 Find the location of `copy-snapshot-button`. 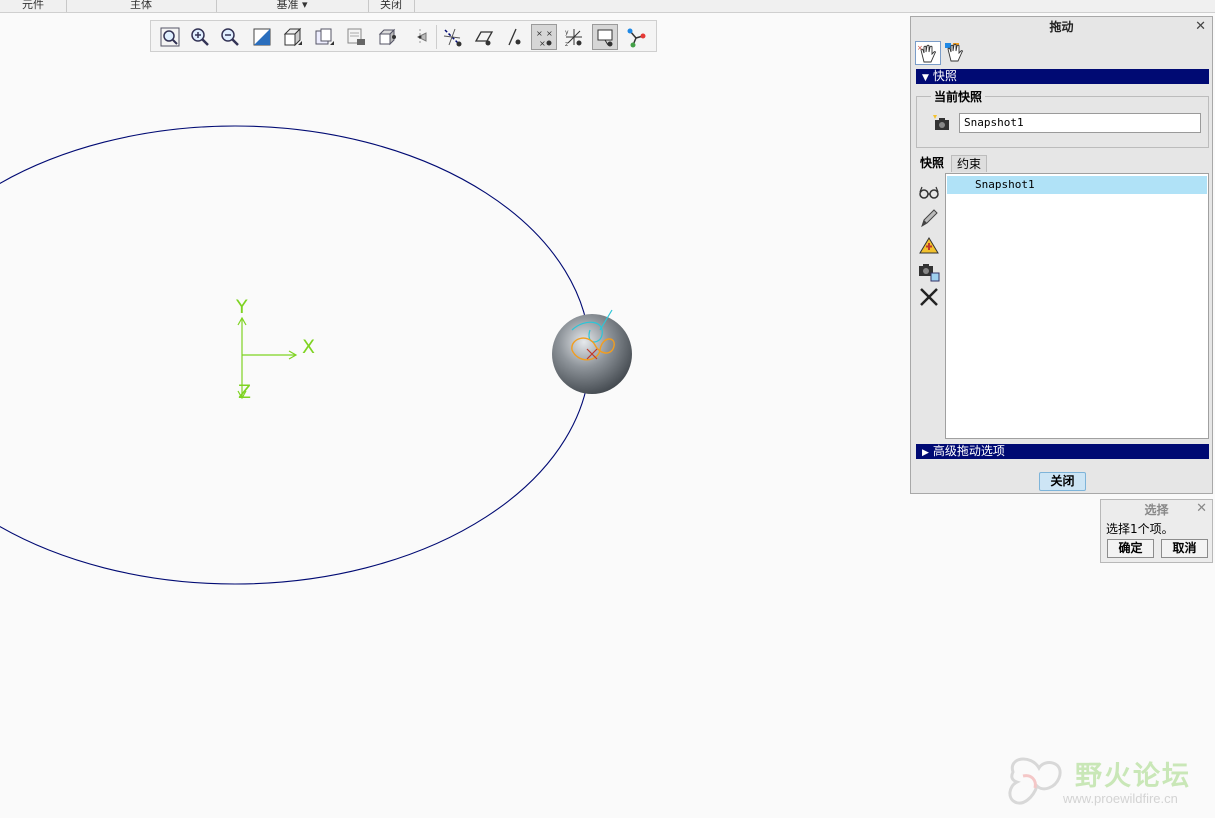

copy-snapshot-button is located at coordinates (929, 271).